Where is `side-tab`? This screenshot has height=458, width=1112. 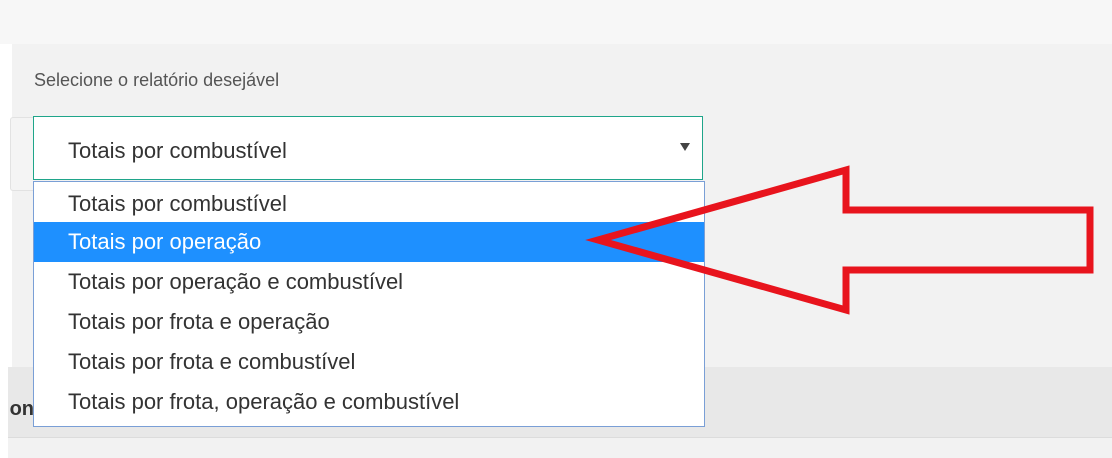
side-tab is located at coordinates (22, 154).